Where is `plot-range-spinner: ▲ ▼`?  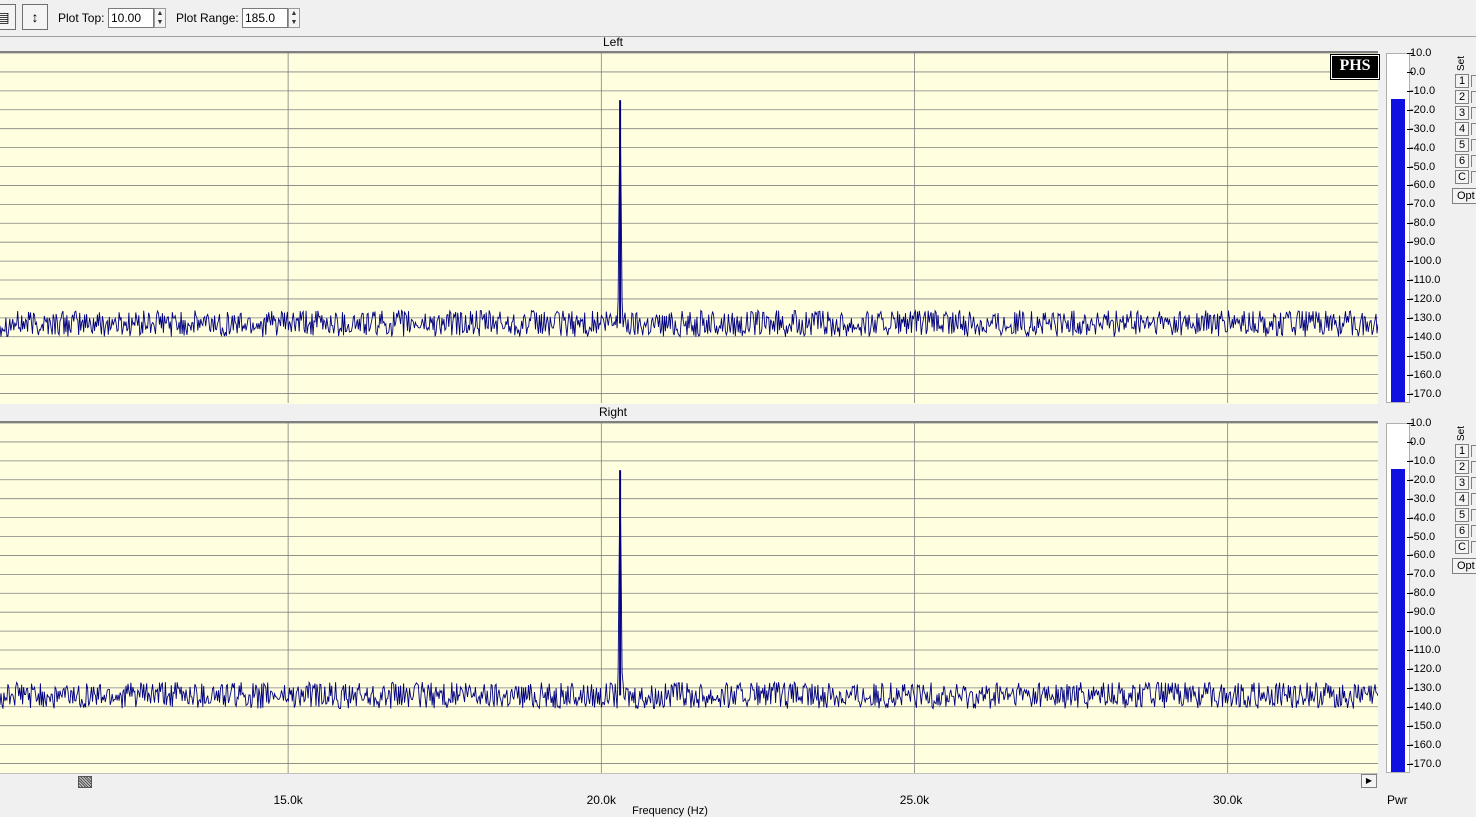
plot-range-spinner: ▲ ▼ is located at coordinates (294, 18).